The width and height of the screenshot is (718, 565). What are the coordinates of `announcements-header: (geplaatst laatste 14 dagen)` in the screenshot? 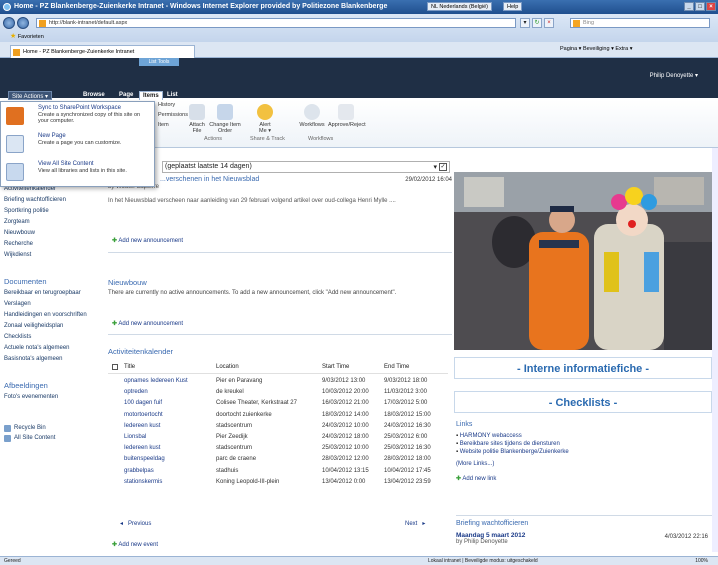 It's located at (208, 166).